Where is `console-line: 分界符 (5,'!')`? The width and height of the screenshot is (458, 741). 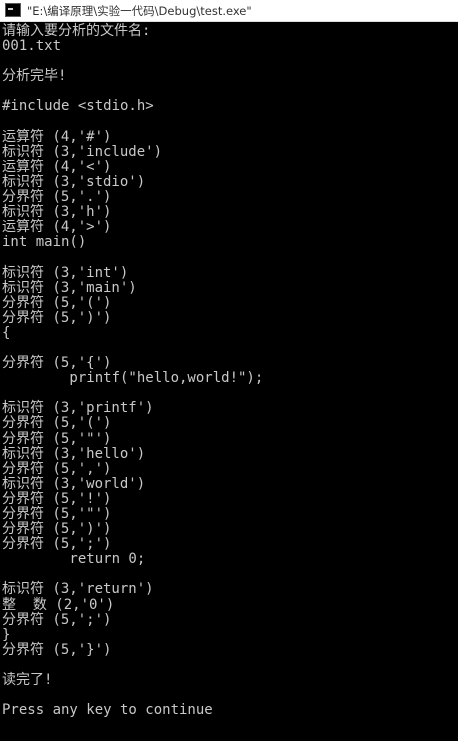 console-line: 分界符 (5,'!') is located at coordinates (57, 498).